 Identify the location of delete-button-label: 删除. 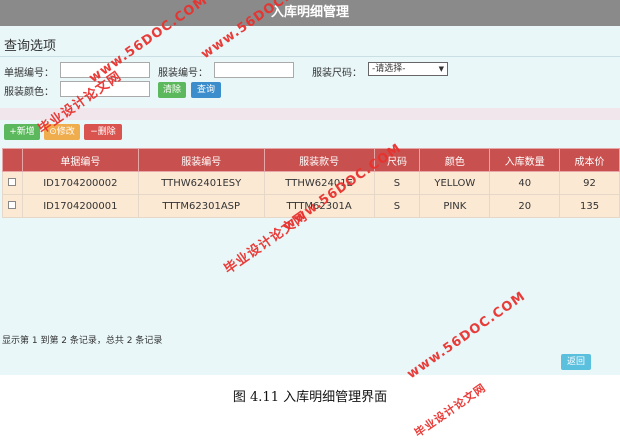
(106, 132).